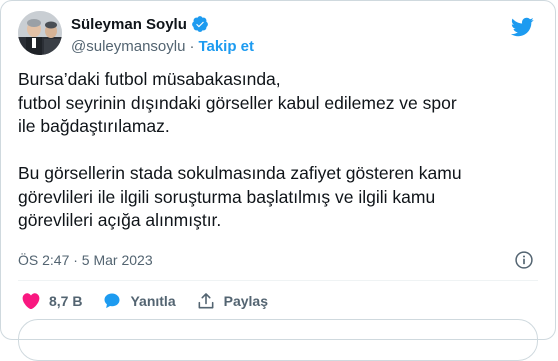  I want to click on handle-row: @suleymansoylu · Takip et, so click(162, 46).